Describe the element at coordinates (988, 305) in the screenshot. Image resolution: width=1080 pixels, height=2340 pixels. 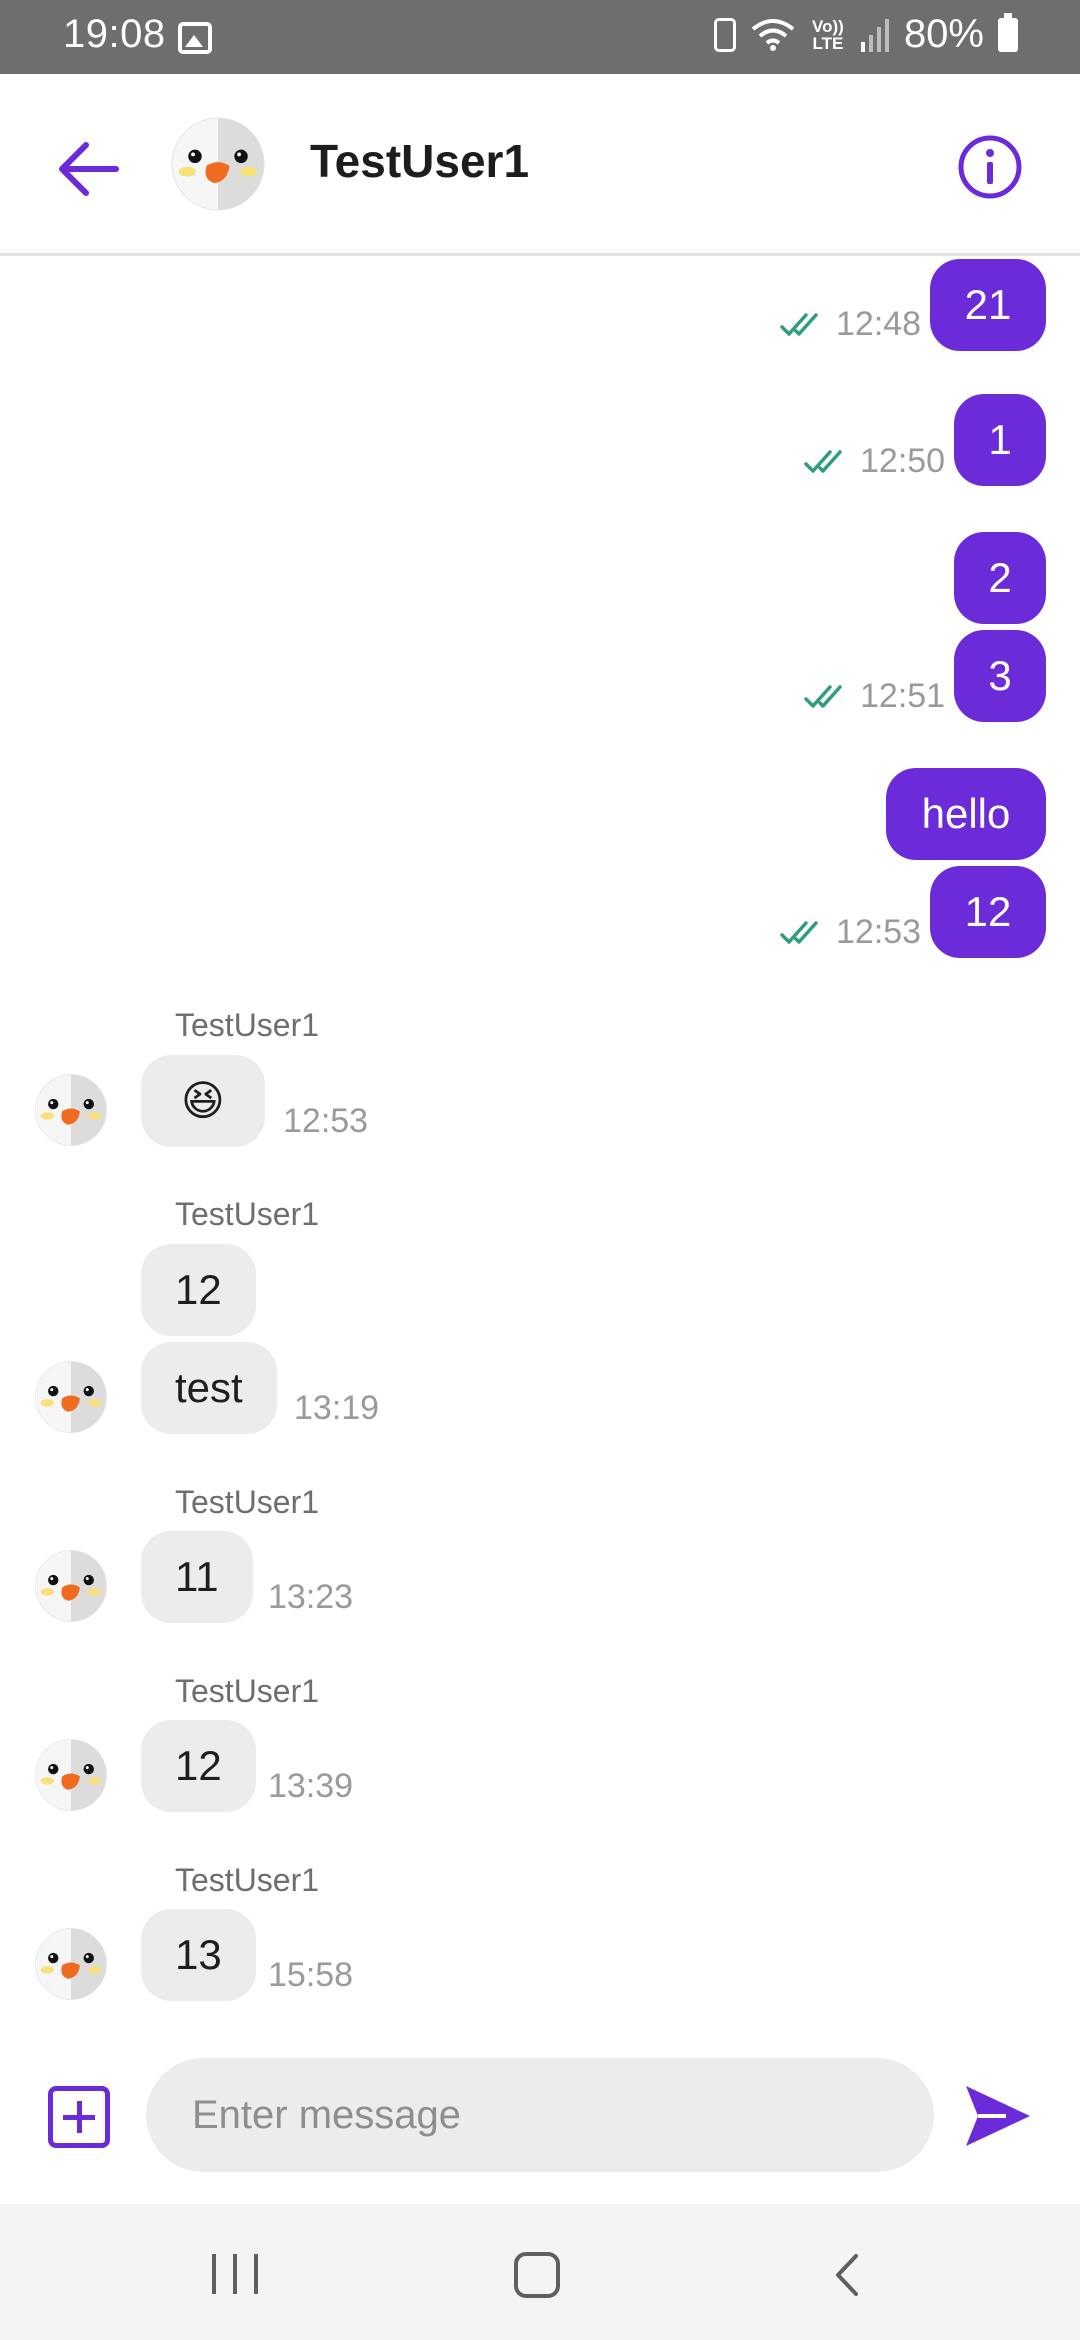
I see `outgoing-message: 21` at that location.